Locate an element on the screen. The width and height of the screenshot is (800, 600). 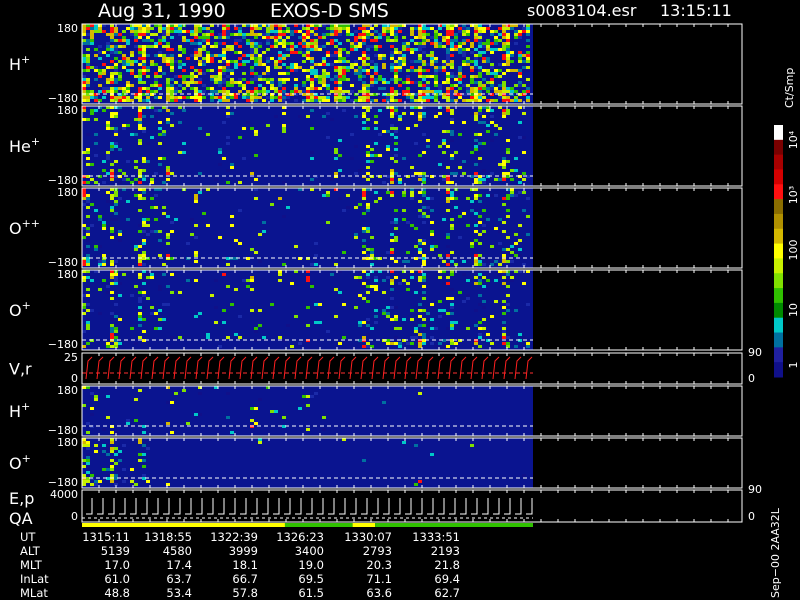
table-row-name: ALT is located at coordinates (30, 551).